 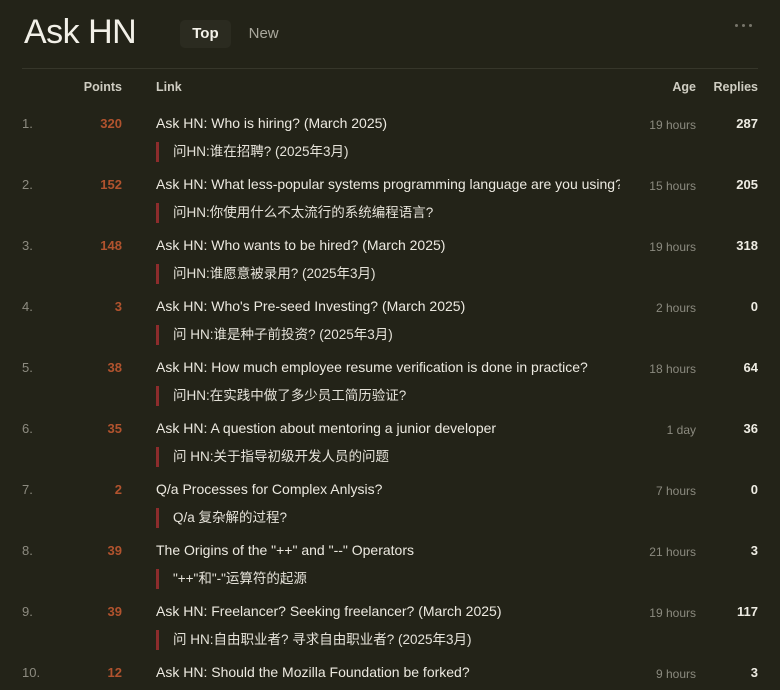 I want to click on row-points: 12, so click(x=114, y=672).